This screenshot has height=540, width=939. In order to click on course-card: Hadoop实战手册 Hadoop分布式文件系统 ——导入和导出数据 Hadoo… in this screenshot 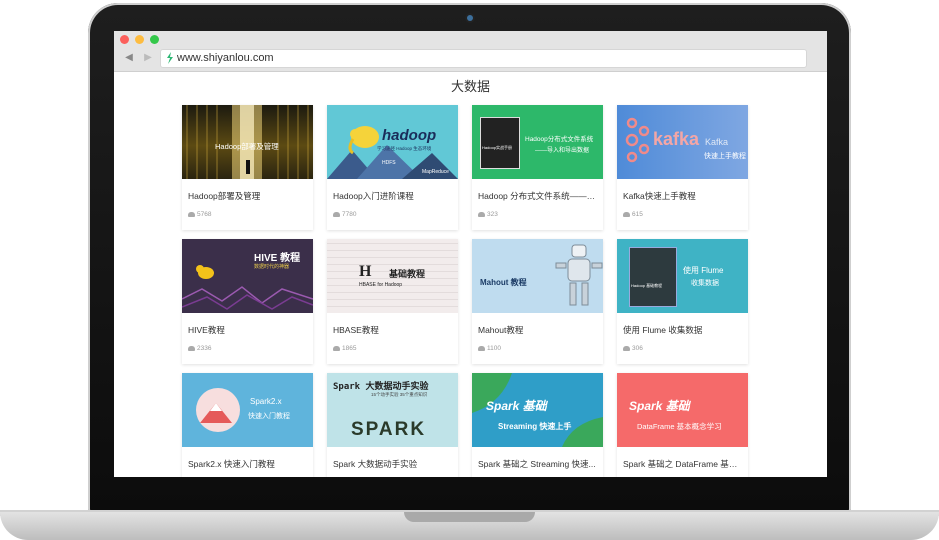, I will do `click(537, 167)`.